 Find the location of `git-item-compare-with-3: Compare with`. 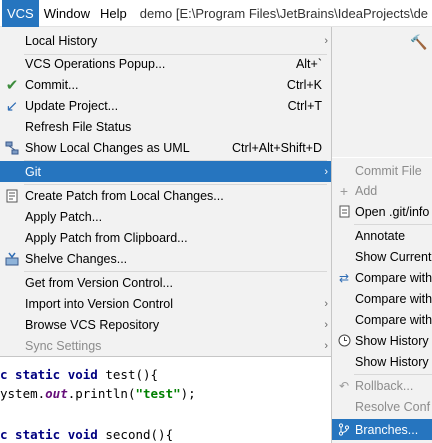

git-item-compare-with-3: Compare with is located at coordinates (382, 319).